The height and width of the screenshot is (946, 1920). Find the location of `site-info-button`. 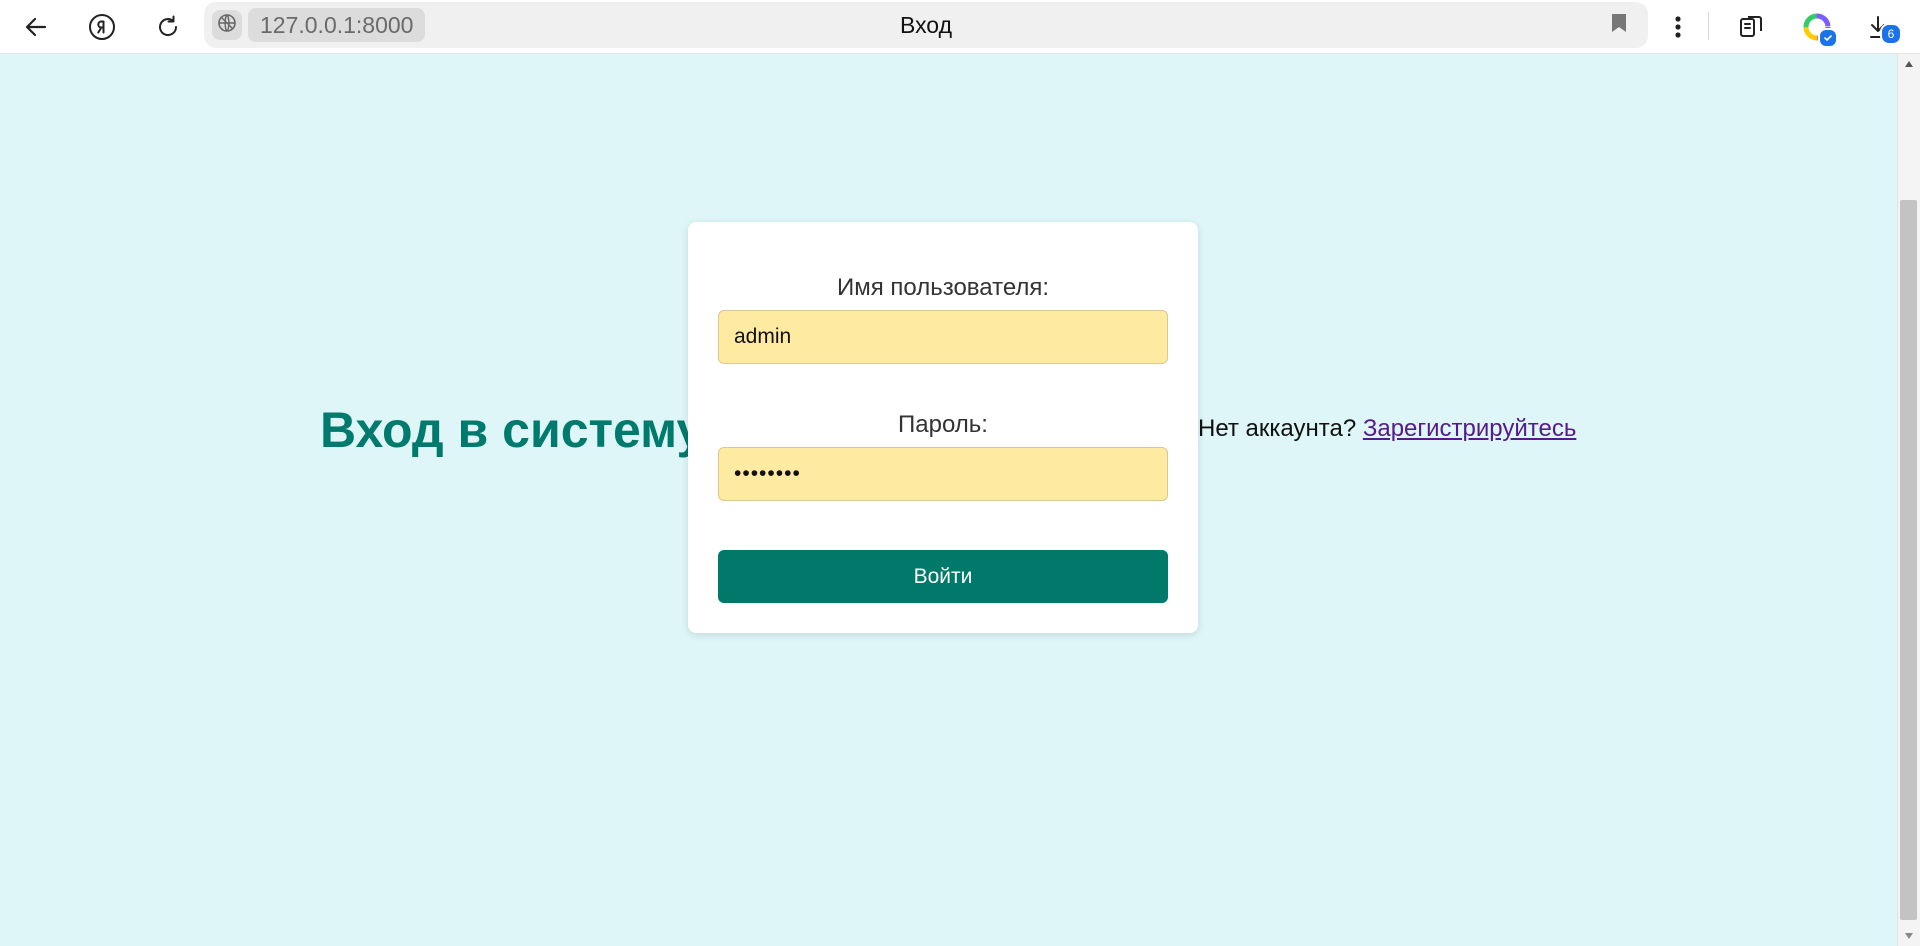

site-info-button is located at coordinates (227, 25).